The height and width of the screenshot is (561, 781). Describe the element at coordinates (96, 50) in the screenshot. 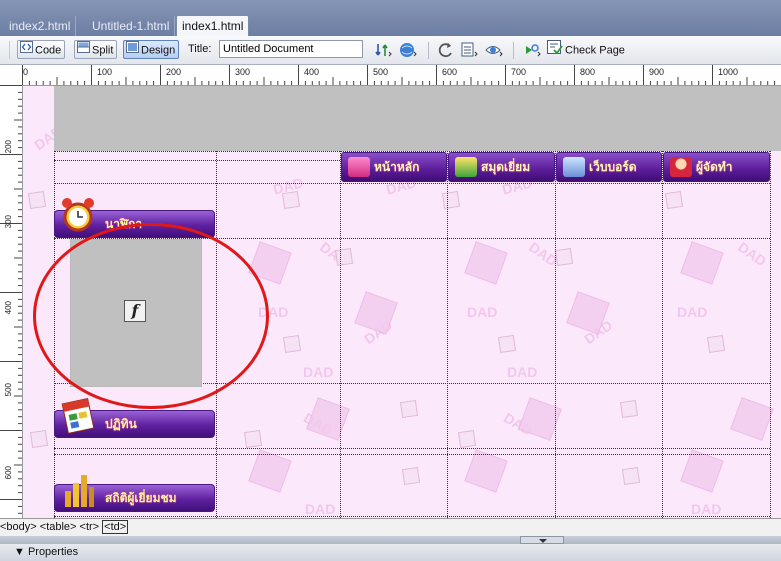

I see `split-view-button: Split` at that location.